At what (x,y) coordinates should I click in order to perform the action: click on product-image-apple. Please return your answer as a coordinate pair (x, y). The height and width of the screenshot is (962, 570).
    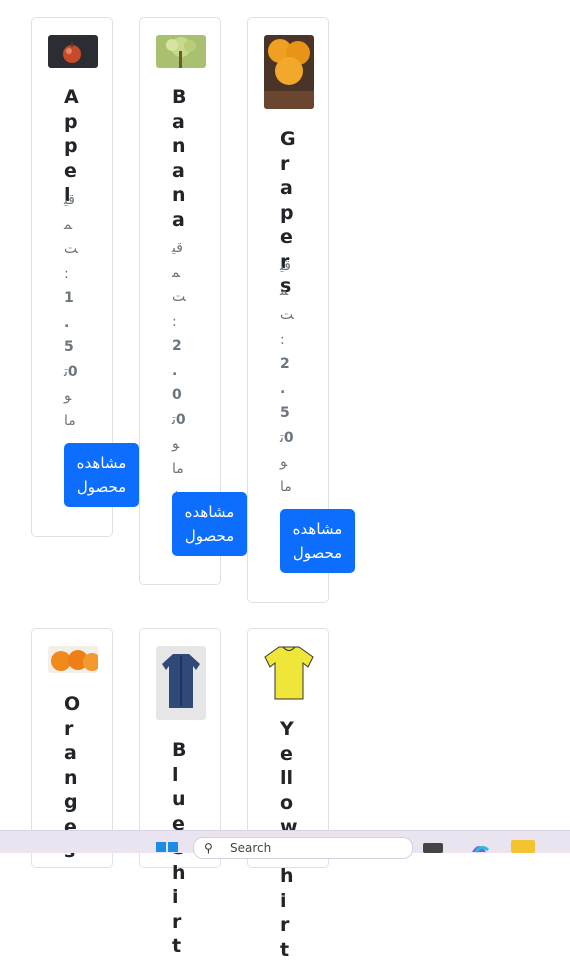
    Looking at the image, I should click on (73, 51).